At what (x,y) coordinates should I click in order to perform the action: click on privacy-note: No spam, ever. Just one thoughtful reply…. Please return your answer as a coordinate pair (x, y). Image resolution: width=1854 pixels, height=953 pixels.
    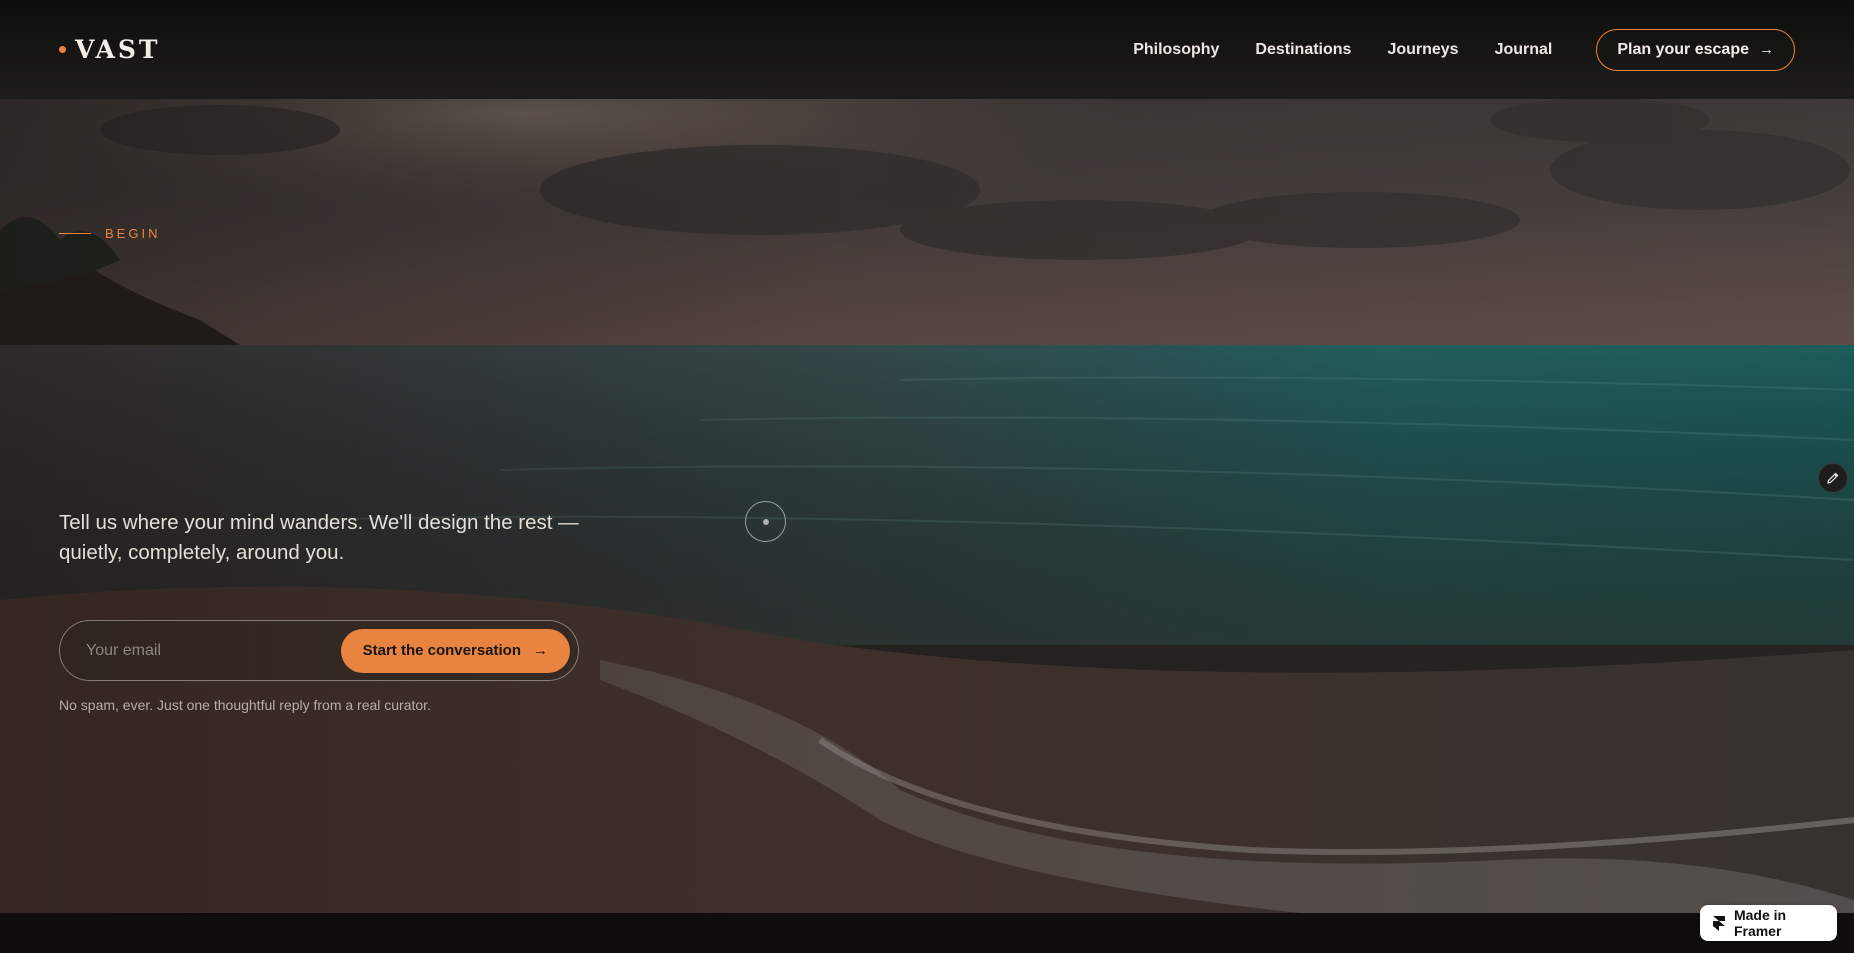
    Looking at the image, I should click on (245, 705).